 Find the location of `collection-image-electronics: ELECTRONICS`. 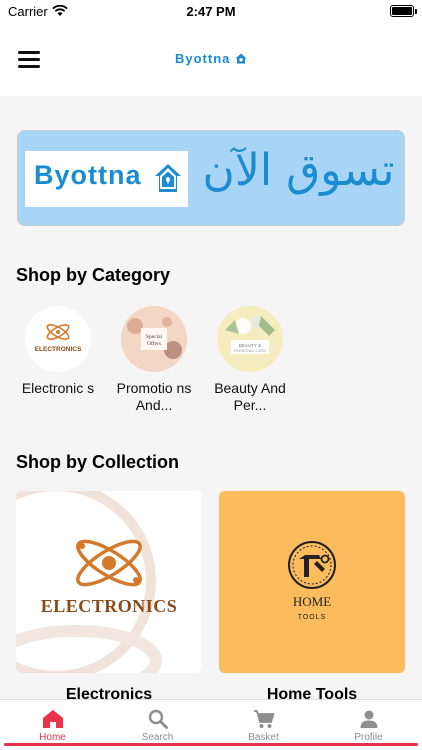

collection-image-electronics: ELECTRONICS is located at coordinates (109, 582).